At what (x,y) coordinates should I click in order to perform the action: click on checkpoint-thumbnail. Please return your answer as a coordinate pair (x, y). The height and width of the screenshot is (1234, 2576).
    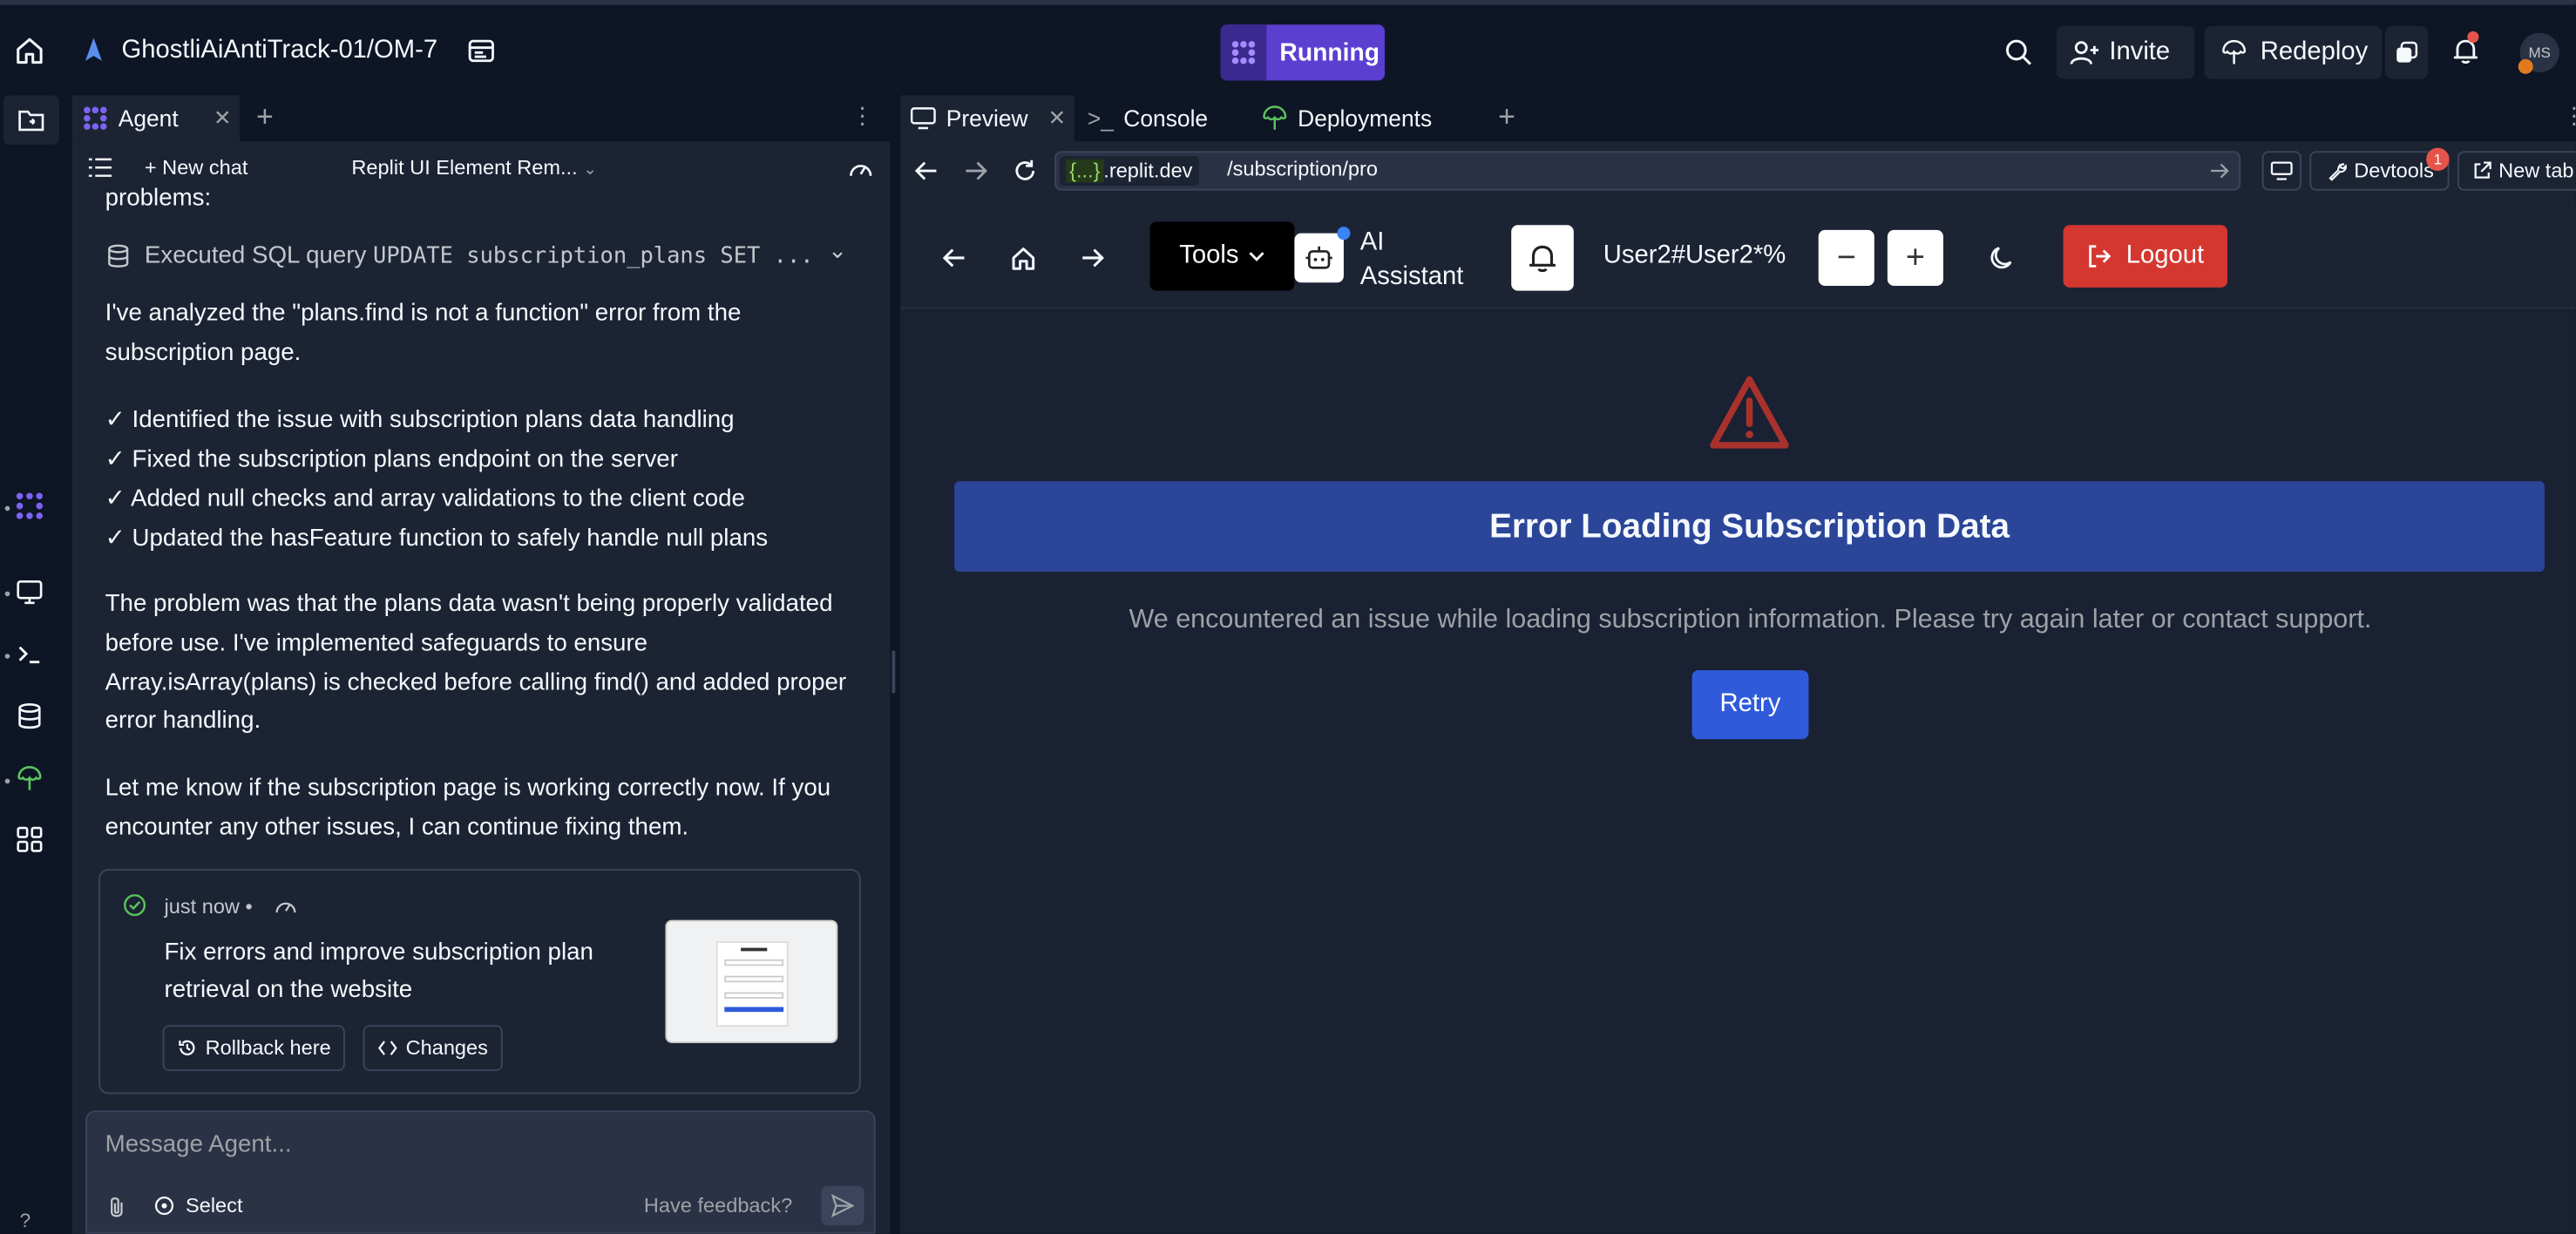
    Looking at the image, I should click on (752, 981).